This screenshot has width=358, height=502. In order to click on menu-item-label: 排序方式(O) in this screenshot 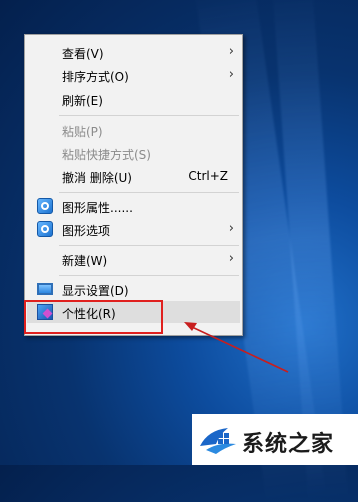, I will do `click(95, 77)`.